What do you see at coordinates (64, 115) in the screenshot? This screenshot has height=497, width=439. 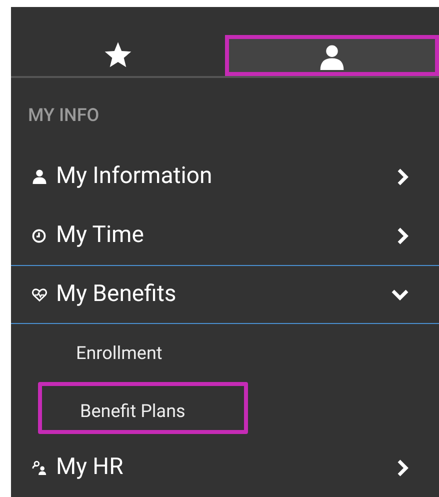 I see `section-title: MY INFO` at bounding box center [64, 115].